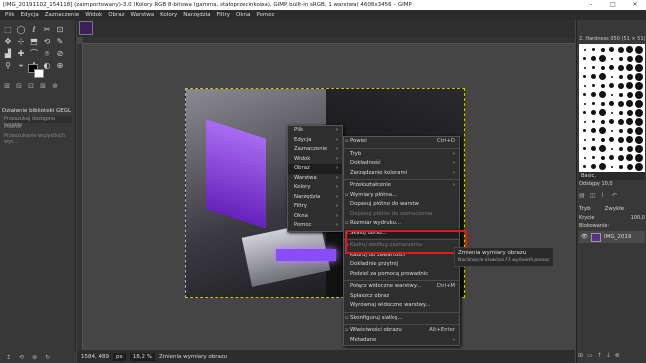 The image size is (646, 363). What do you see at coordinates (401, 186) in the screenshot?
I see `transform-item: Przekształcenie ›` at bounding box center [401, 186].